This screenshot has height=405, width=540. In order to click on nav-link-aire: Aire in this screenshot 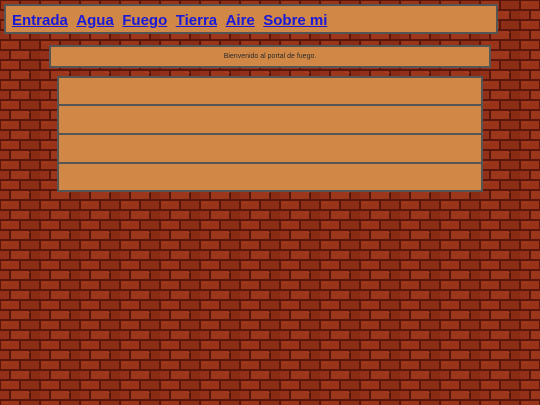, I will do `click(240, 20)`.